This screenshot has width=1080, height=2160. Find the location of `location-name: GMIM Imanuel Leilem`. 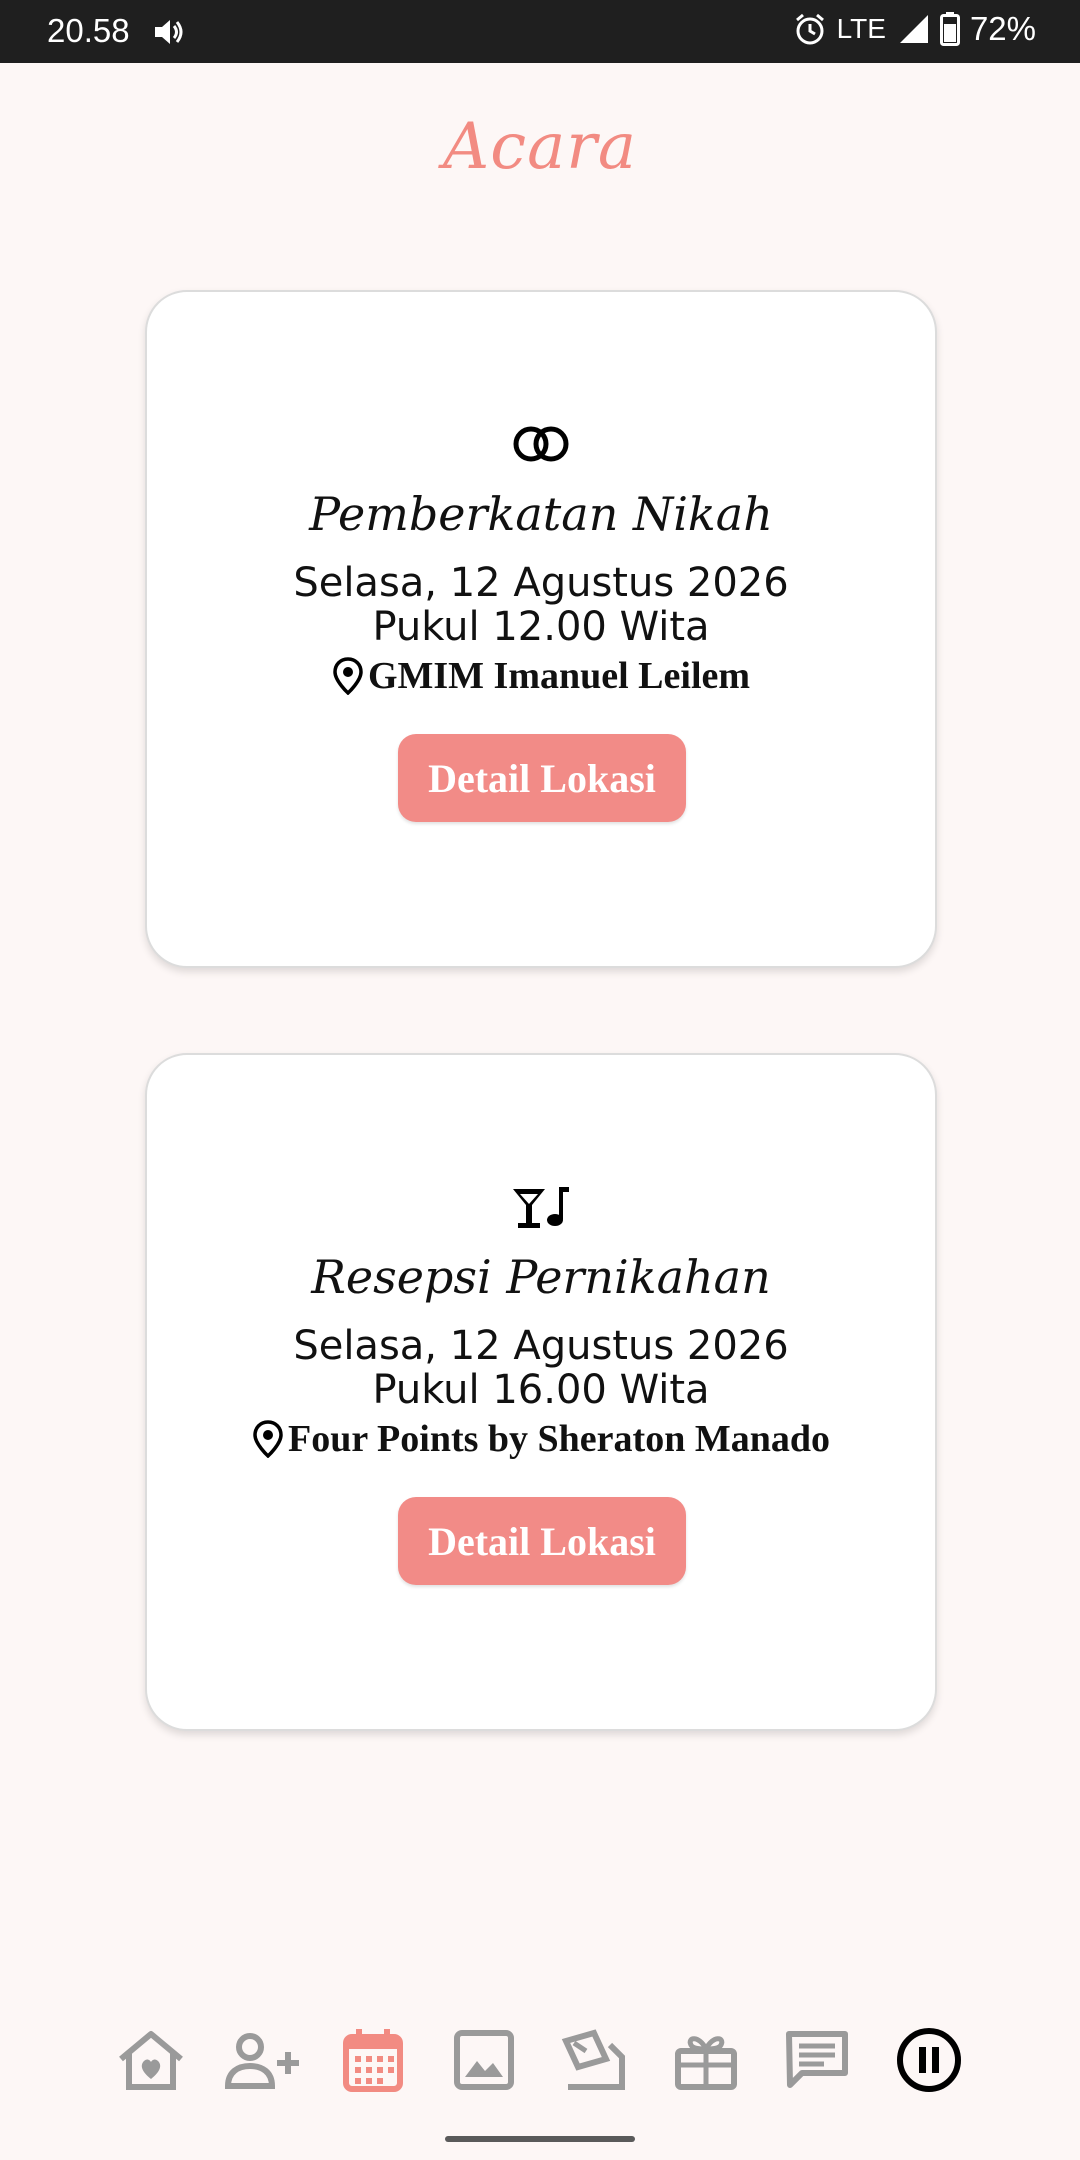

location-name: GMIM Imanuel Leilem is located at coordinates (559, 676).